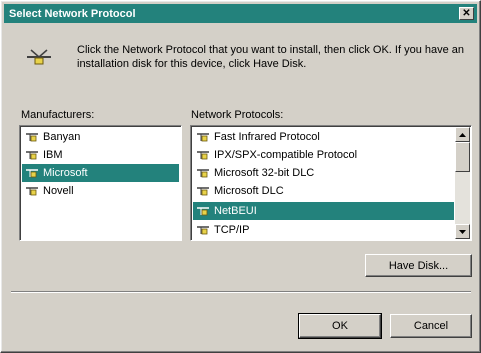  What do you see at coordinates (323, 173) in the screenshot?
I see `protocol-item-ms-32bit-dlc: Microsoft 32-bit DLC` at bounding box center [323, 173].